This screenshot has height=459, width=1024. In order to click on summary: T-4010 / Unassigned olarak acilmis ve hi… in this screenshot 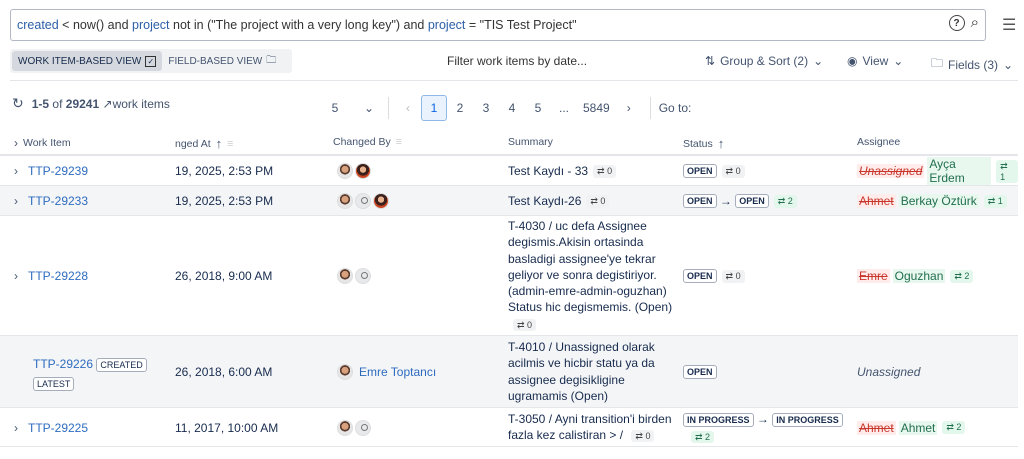, I will do `click(581, 371)`.